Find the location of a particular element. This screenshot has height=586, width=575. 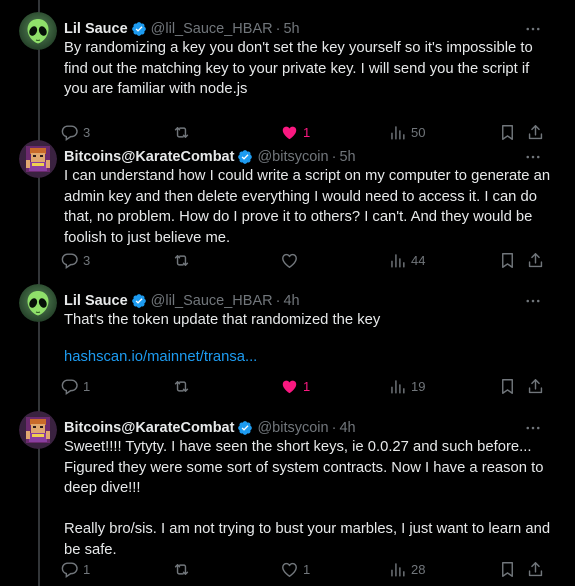

action-bar: 1 1 19 is located at coordinates (306, 386).